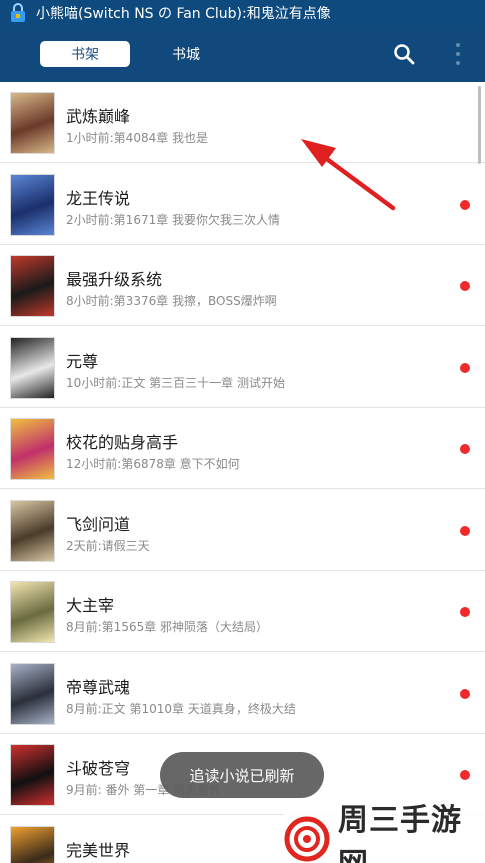 The image size is (485, 863). Describe the element at coordinates (183, 14) in the screenshot. I see `notification-text: 小熊喵(Switch NS の Fan Club):和鬼泣有点像` at that location.